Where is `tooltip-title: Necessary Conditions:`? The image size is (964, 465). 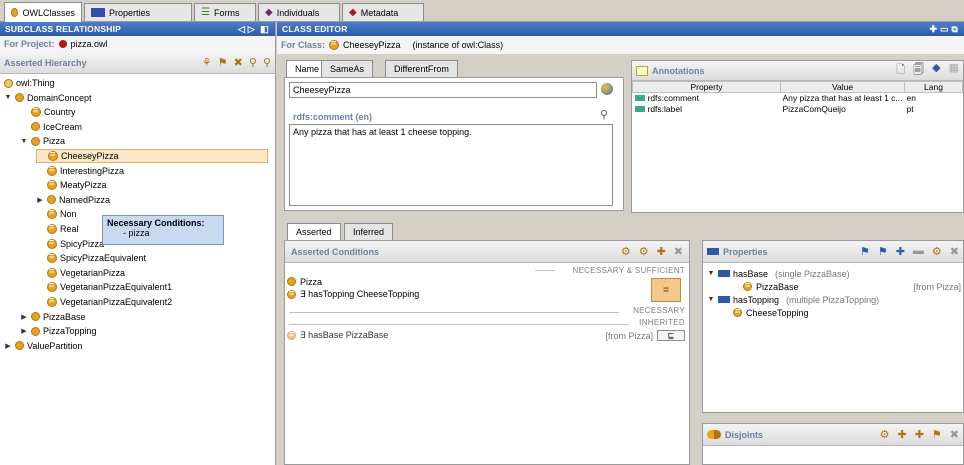
tooltip-title: Necessary Conditions: is located at coordinates (156, 223).